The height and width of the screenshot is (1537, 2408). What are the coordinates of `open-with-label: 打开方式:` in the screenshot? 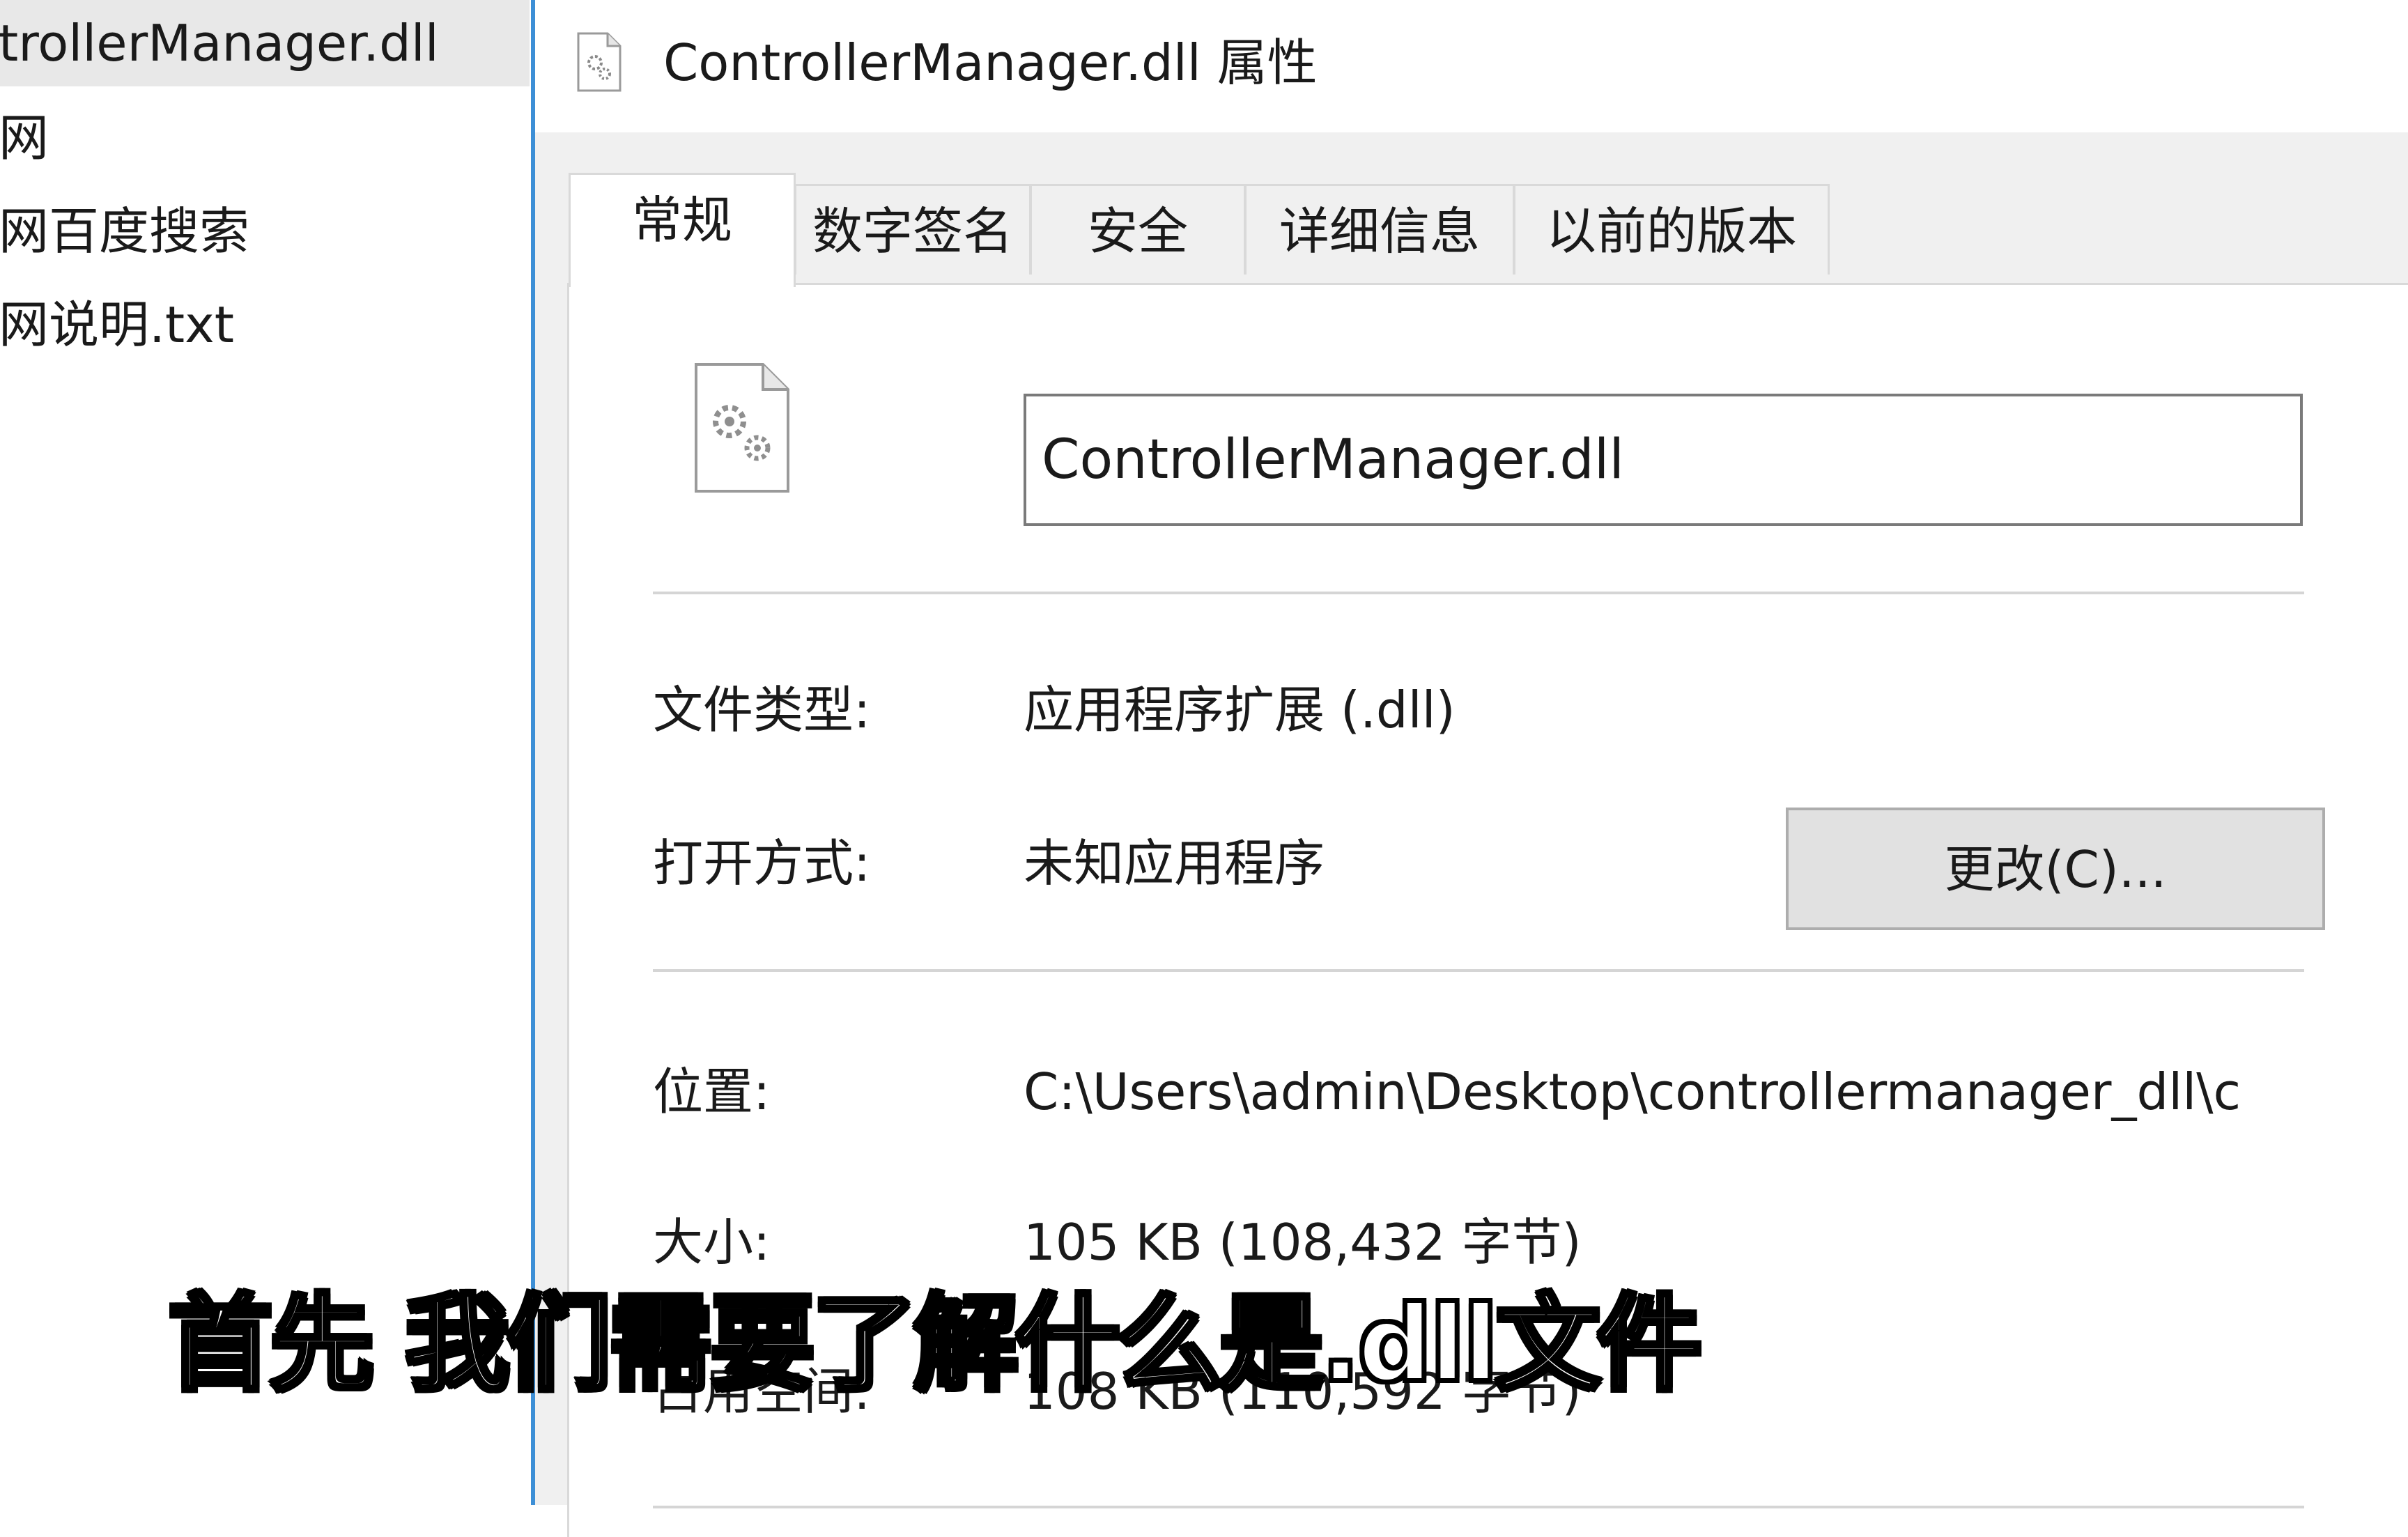 It's located at (762, 863).